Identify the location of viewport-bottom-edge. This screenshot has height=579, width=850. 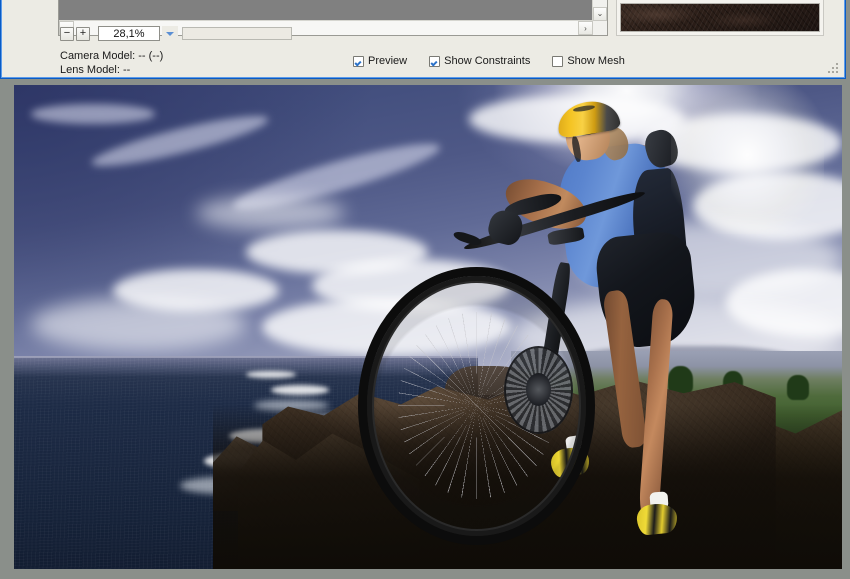
(425, 574).